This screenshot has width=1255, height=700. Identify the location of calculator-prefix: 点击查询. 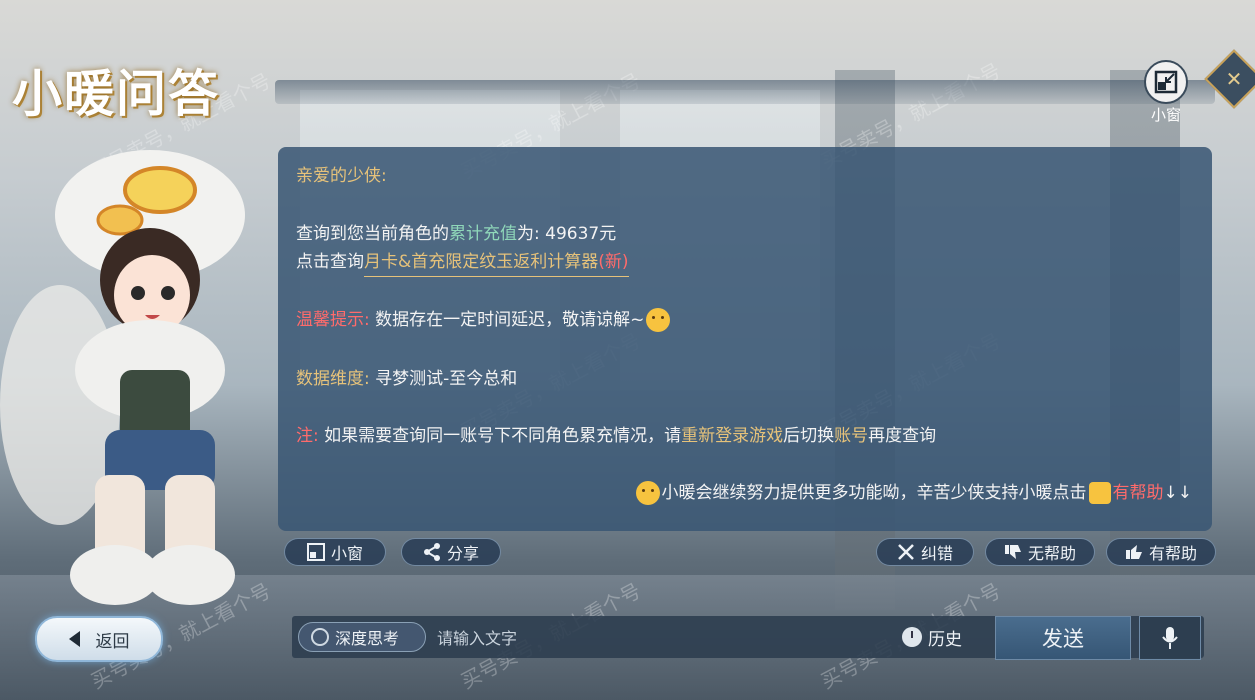
(330, 262).